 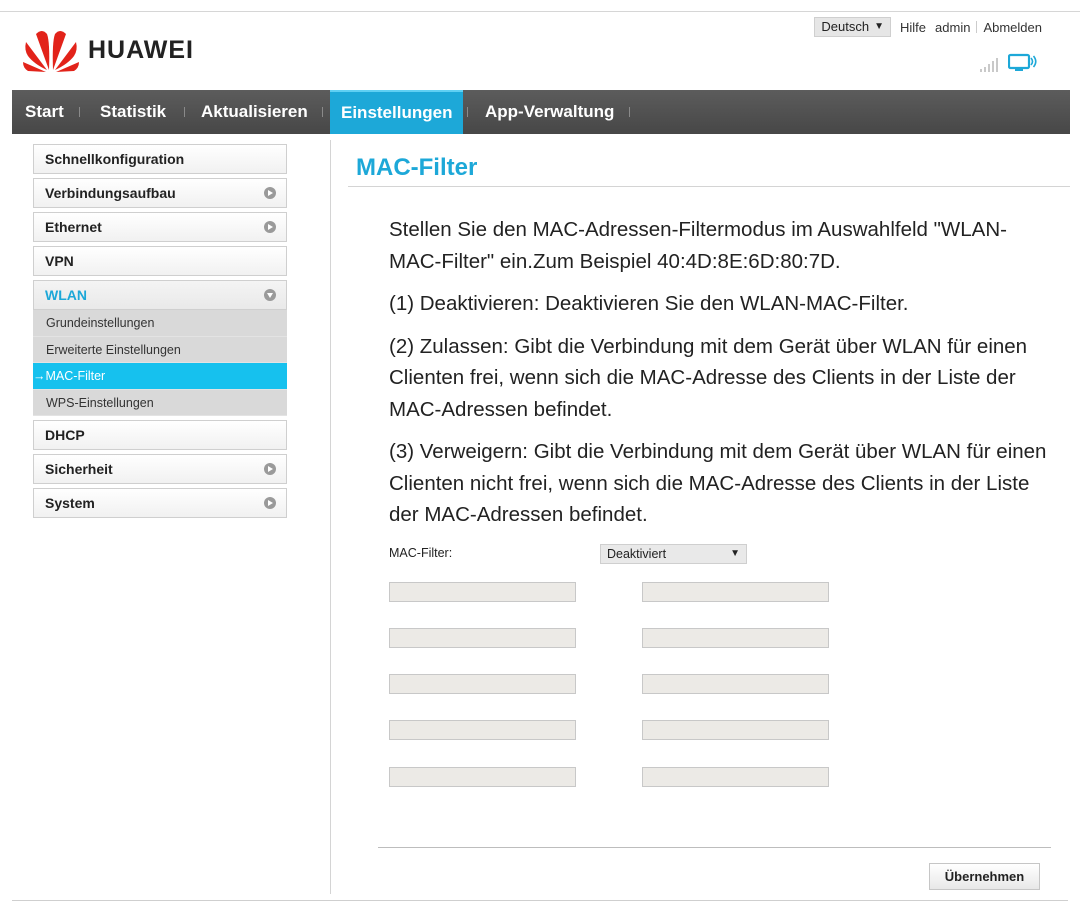 I want to click on link-divider, so click(x=977, y=27).